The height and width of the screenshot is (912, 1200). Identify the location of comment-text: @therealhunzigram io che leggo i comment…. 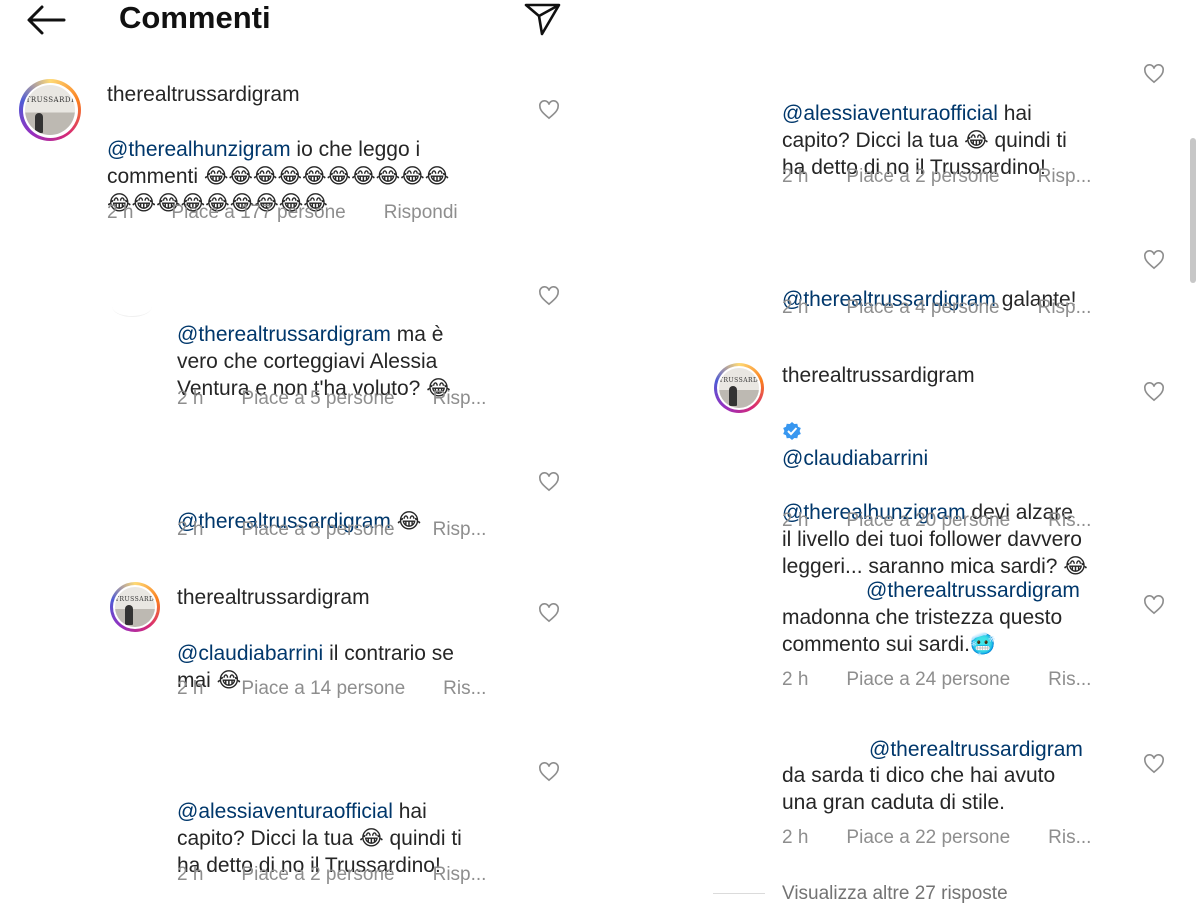
(278, 176).